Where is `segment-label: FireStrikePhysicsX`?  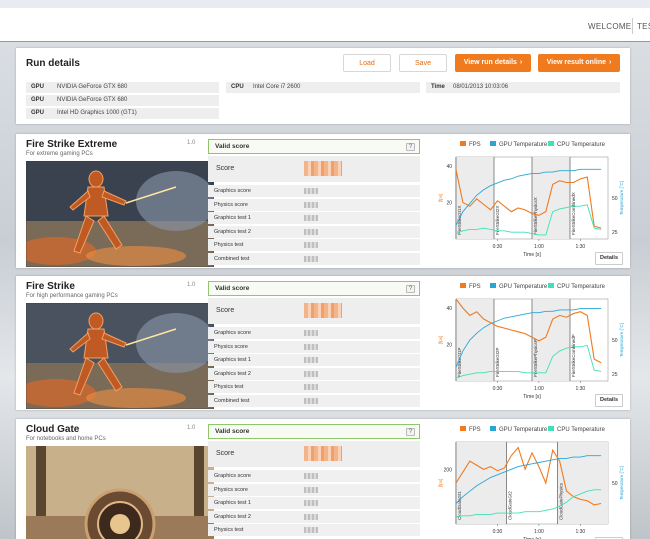
segment-label: FireStrikePhysicsX is located at coordinates (535, 216).